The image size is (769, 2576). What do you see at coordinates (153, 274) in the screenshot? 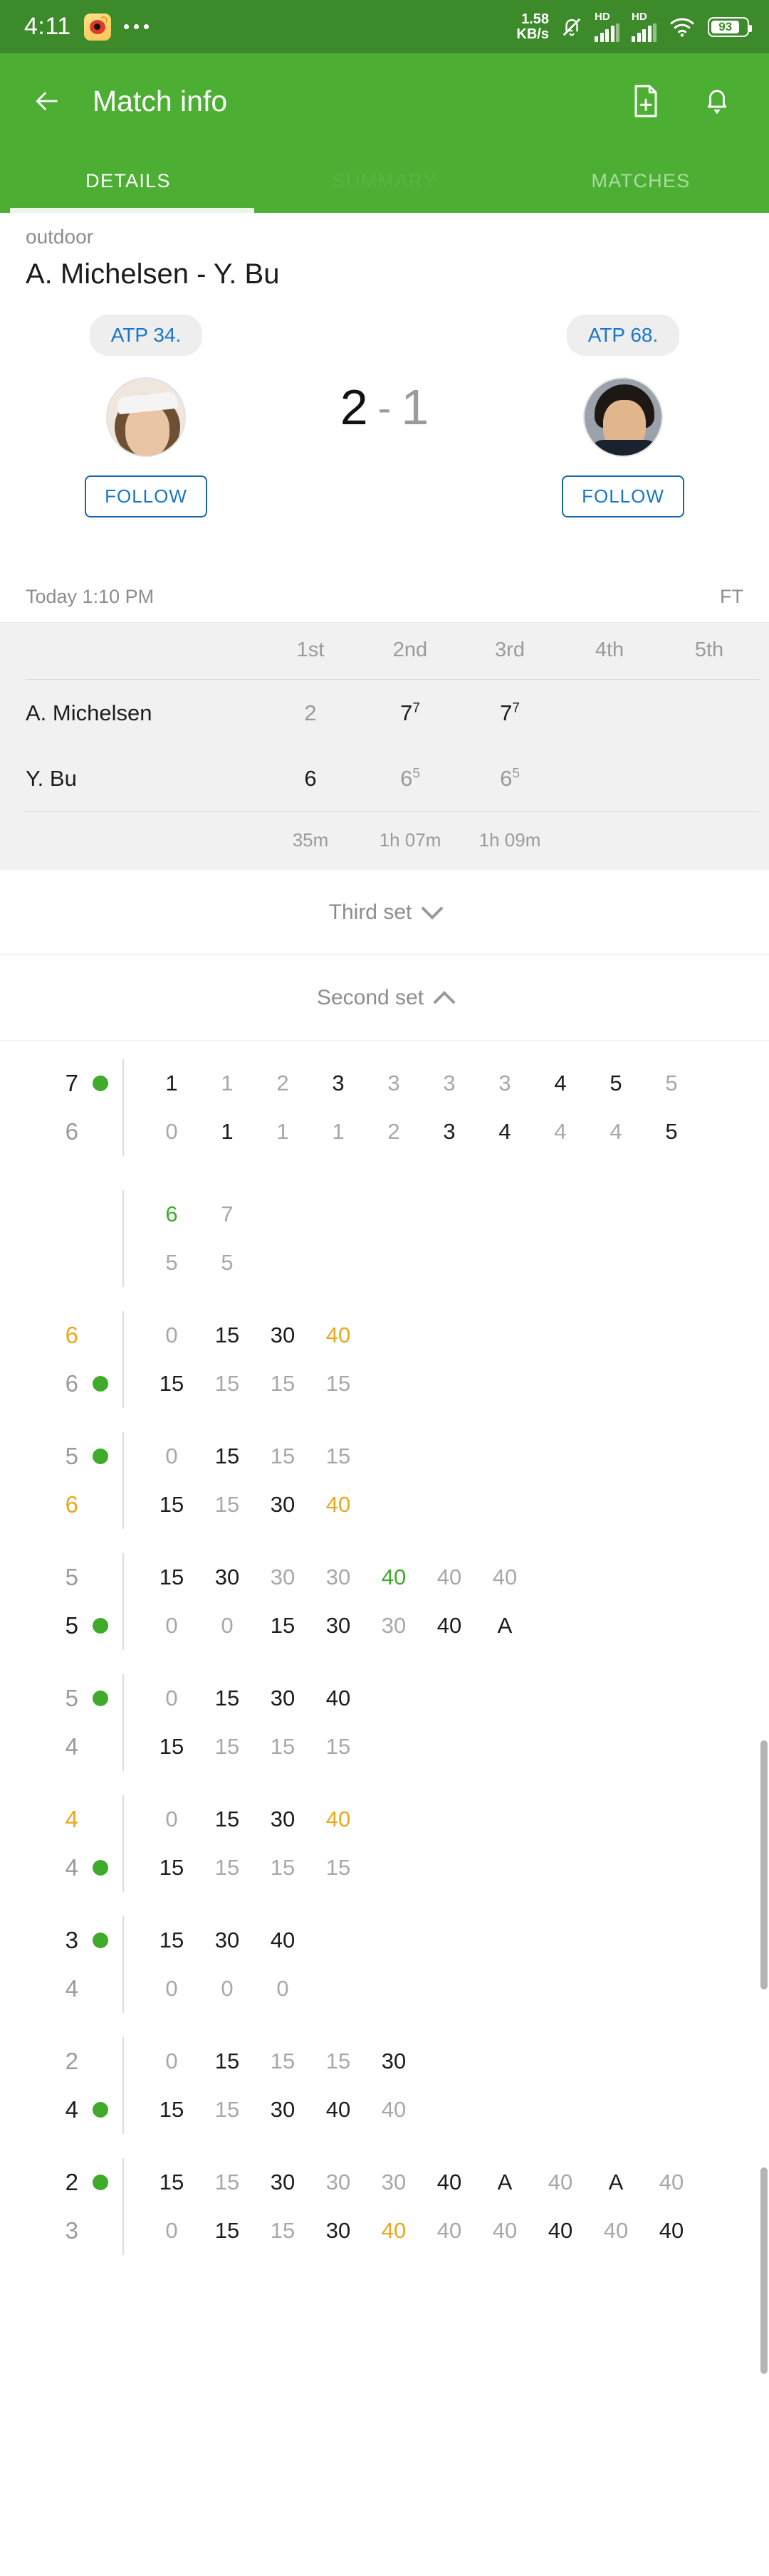
I see `match-title: A. Michelsen - Y. Bu` at bounding box center [153, 274].